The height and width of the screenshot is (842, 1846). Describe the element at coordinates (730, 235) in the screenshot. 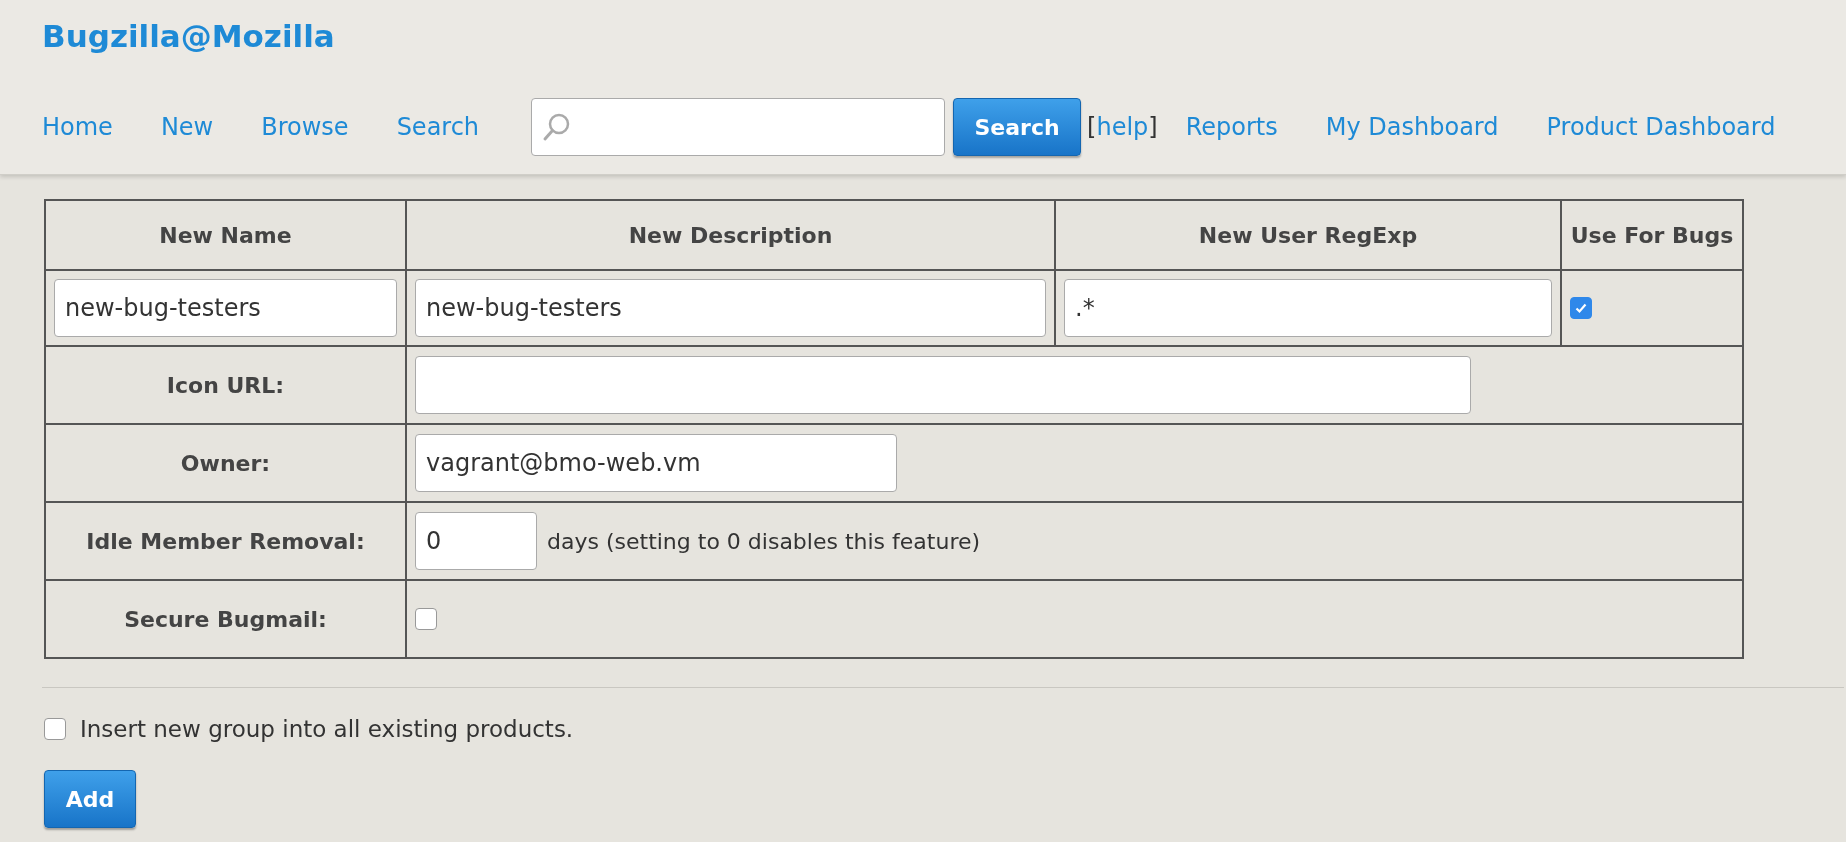

I see `column-header: New Description` at that location.